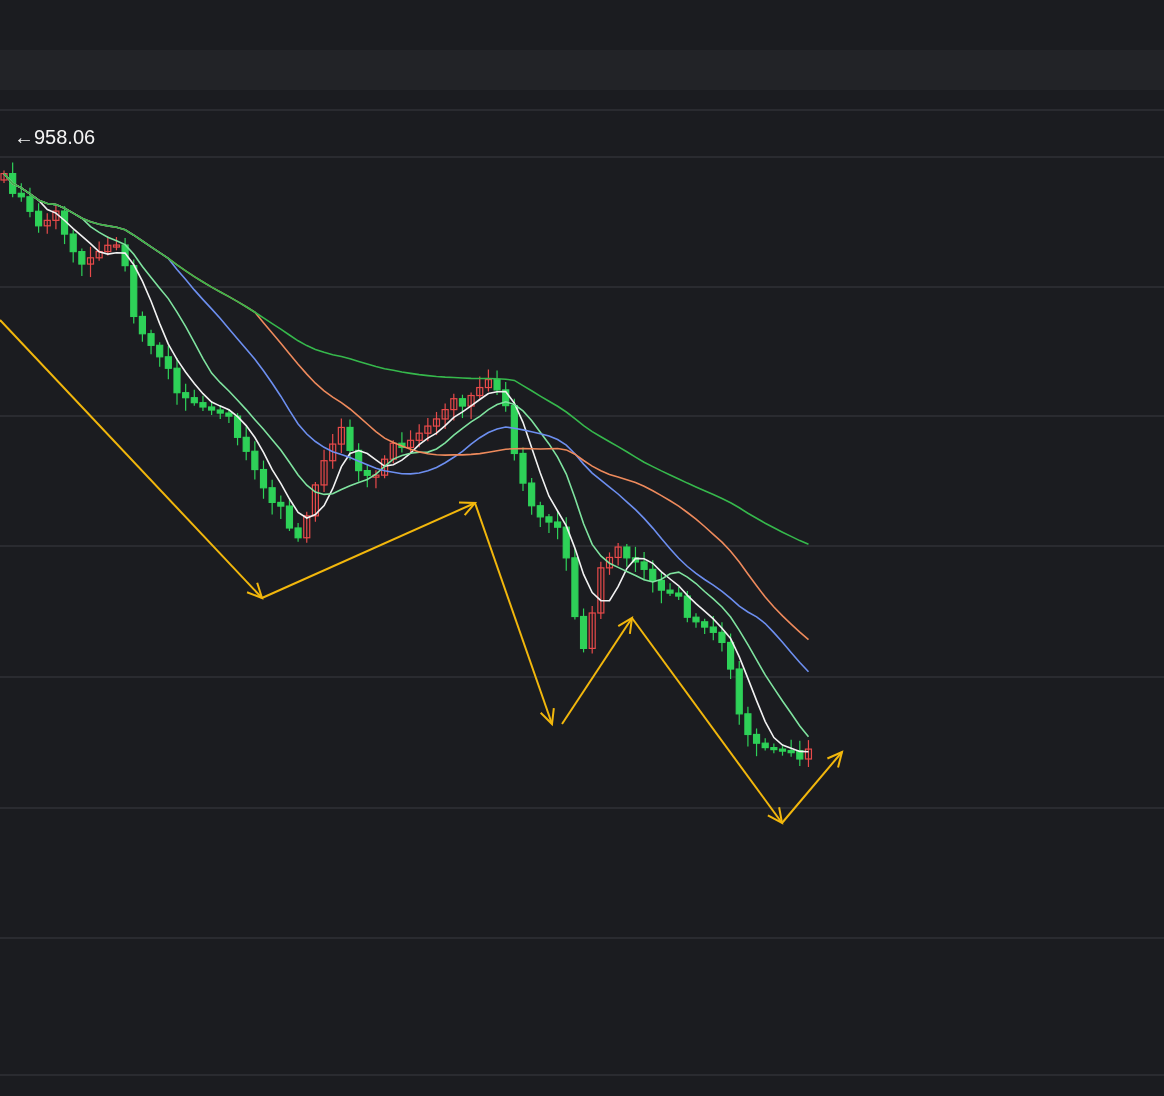 Image resolution: width=1164 pixels, height=1096 pixels. Describe the element at coordinates (55, 137) in the screenshot. I see `price-high-label: ←958.06` at that location.